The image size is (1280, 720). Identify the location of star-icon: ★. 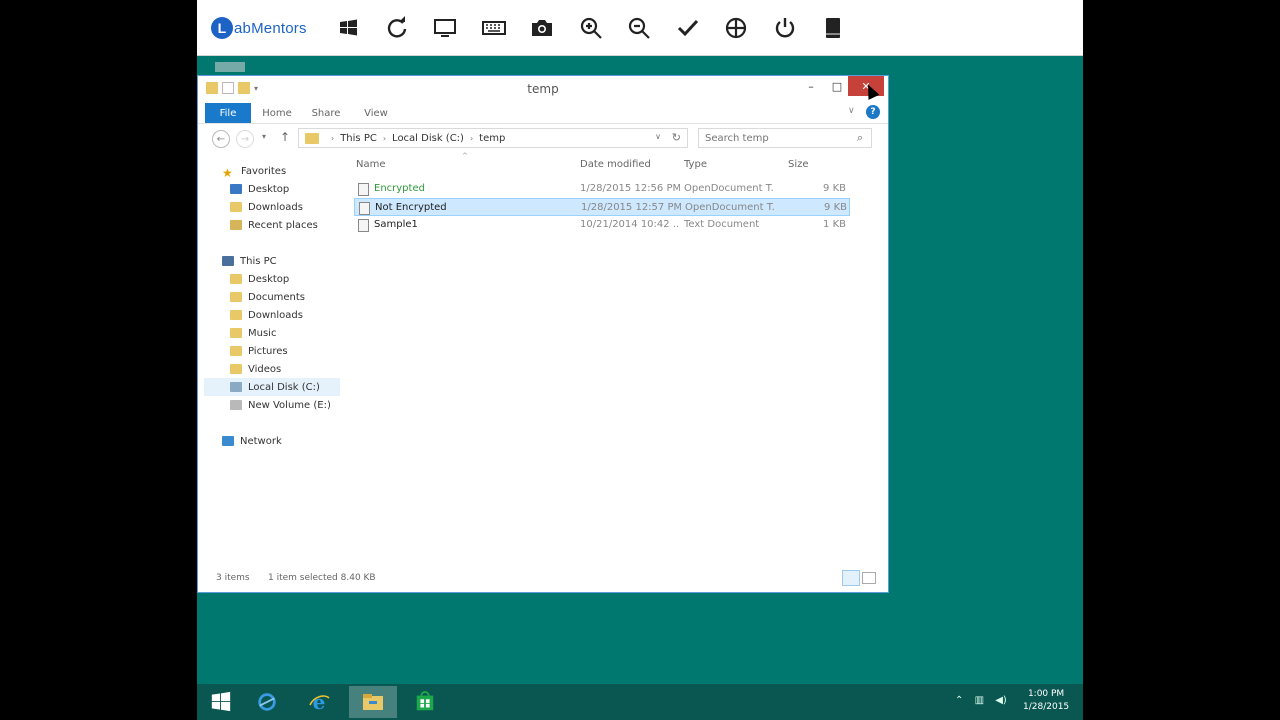
(227, 173).